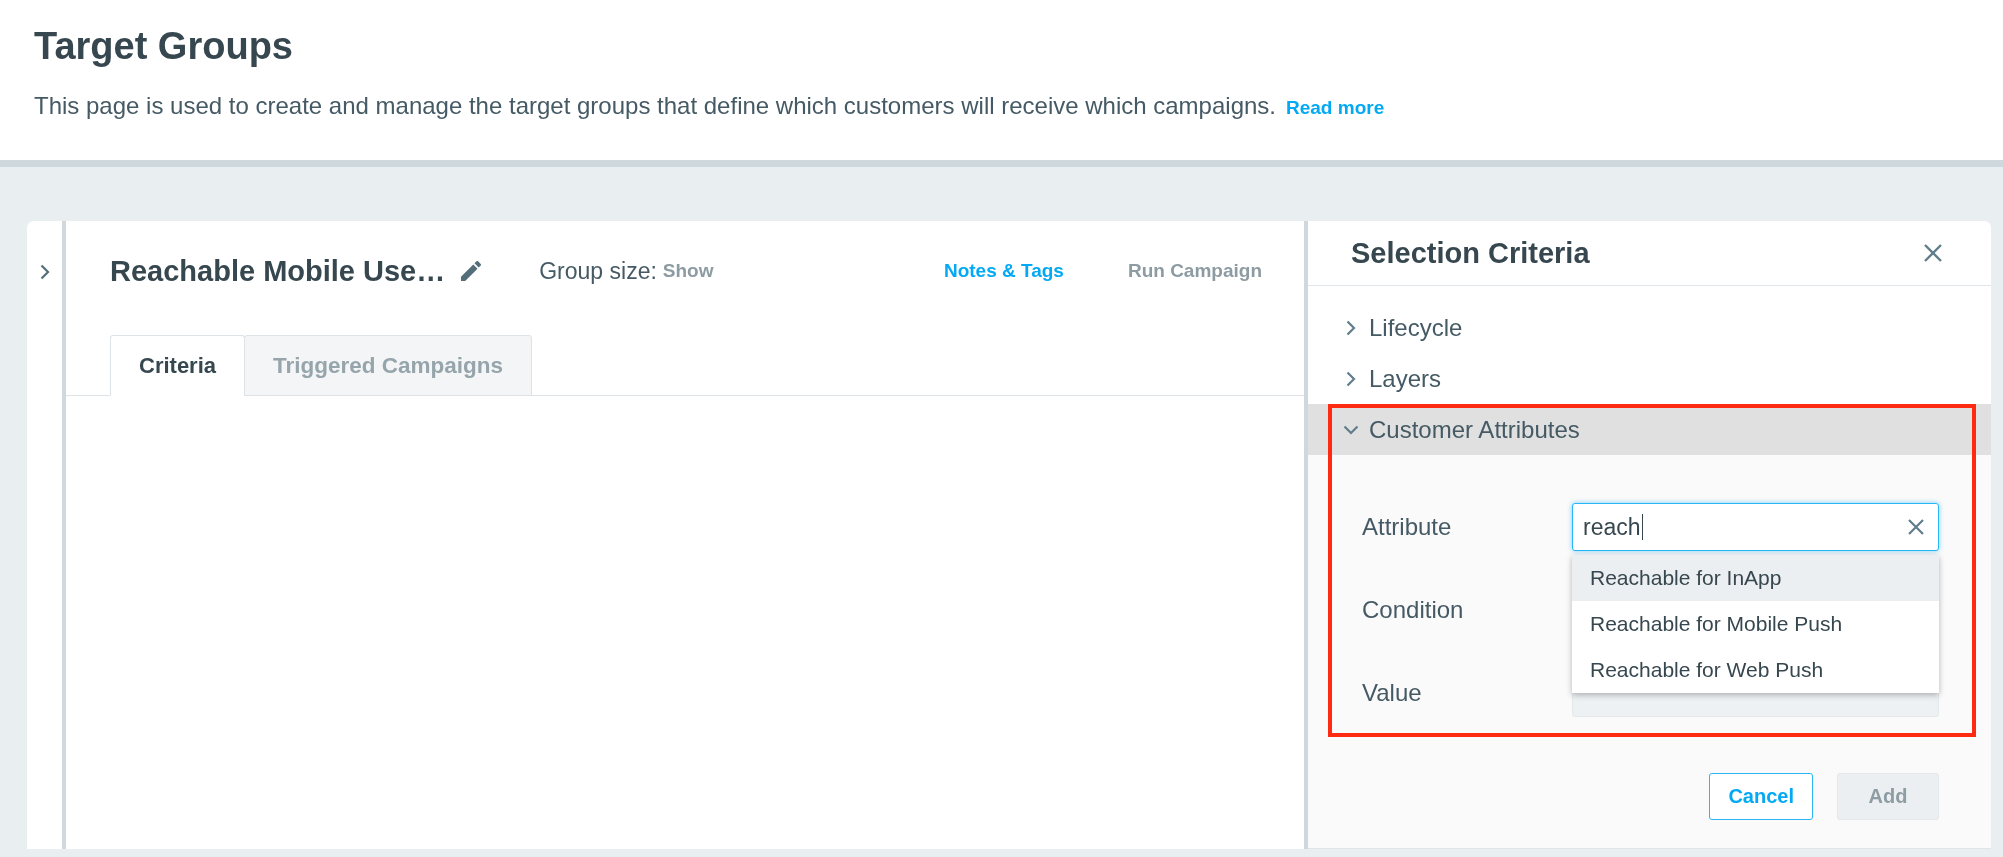  What do you see at coordinates (1755, 624) in the screenshot?
I see `suggestion-option: Reachable for Mobile Push` at bounding box center [1755, 624].